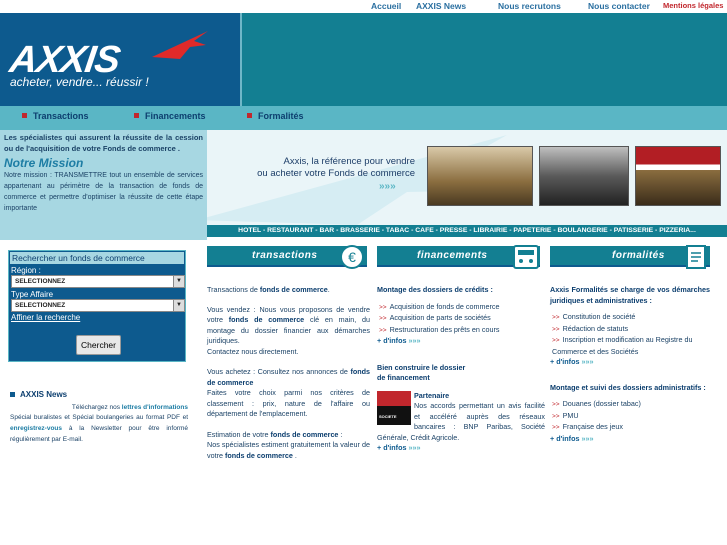 Image resolution: width=727 pixels, height=545 pixels. Describe the element at coordinates (155, 407) in the screenshot. I see `newsletter-link: lettres d'informations` at that location.